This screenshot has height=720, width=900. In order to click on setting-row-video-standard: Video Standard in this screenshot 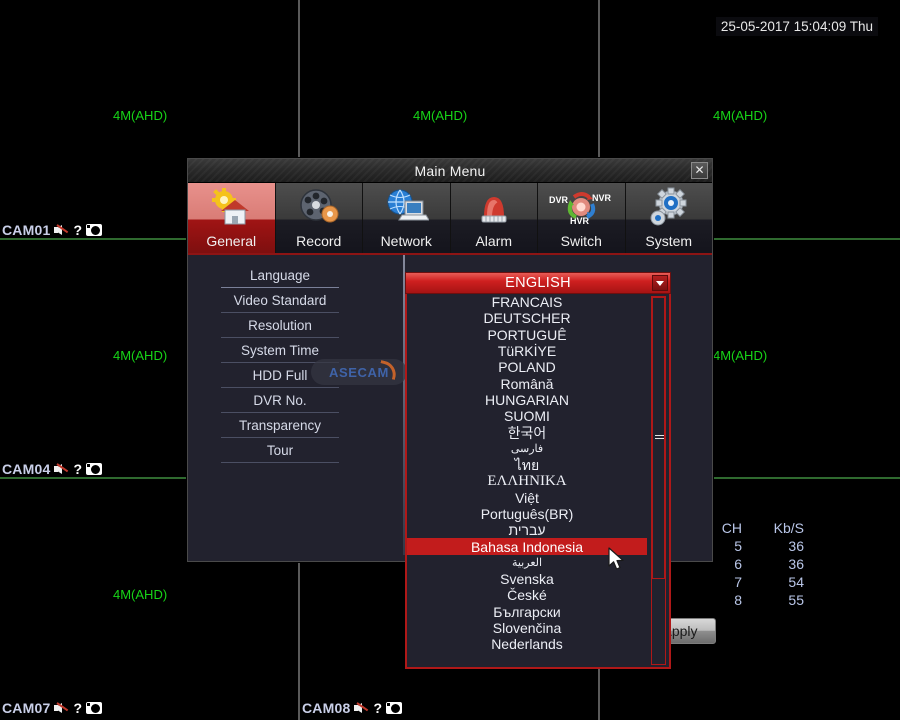, I will do `click(280, 300)`.